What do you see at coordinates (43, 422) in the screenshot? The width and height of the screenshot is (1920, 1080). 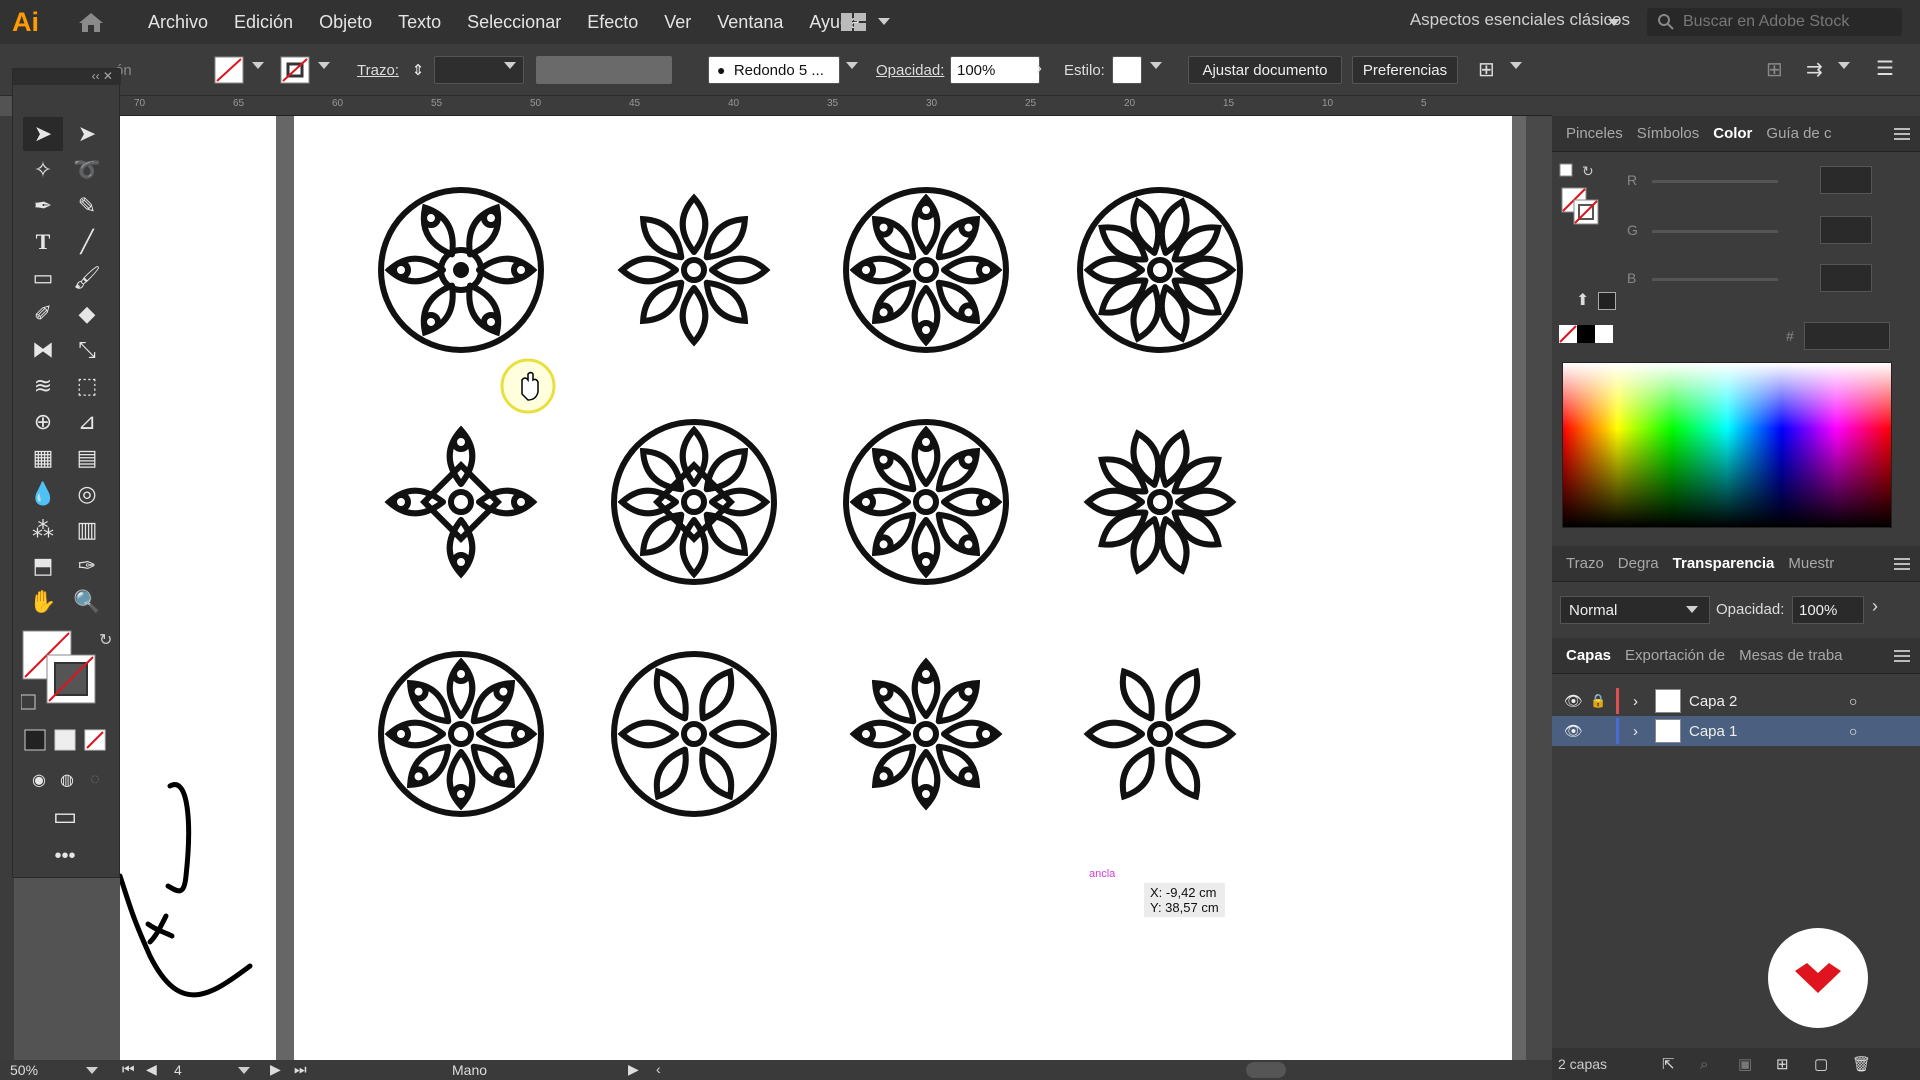 I see `shape-builder-icon: ⊕` at bounding box center [43, 422].